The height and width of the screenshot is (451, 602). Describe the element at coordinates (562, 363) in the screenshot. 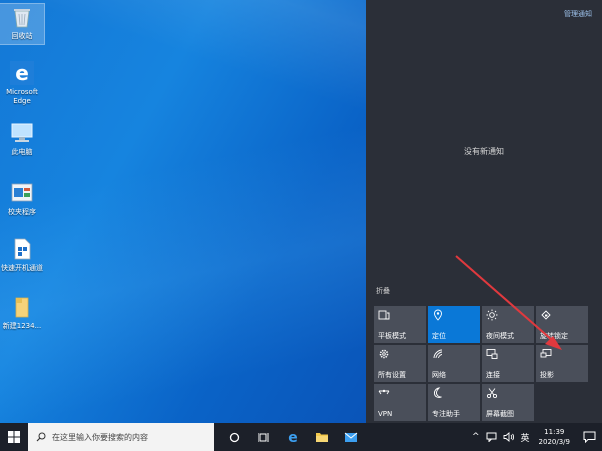

I see `quick-action-project: 投影` at that location.